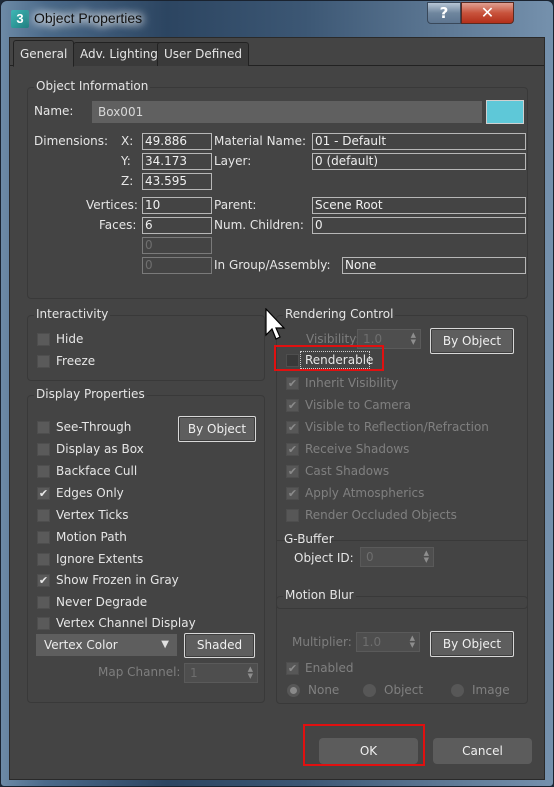 Image resolution: width=554 pixels, height=787 pixels. I want to click on display-option-checkbox: ✔ Show Frozen in Gray, so click(108, 580).